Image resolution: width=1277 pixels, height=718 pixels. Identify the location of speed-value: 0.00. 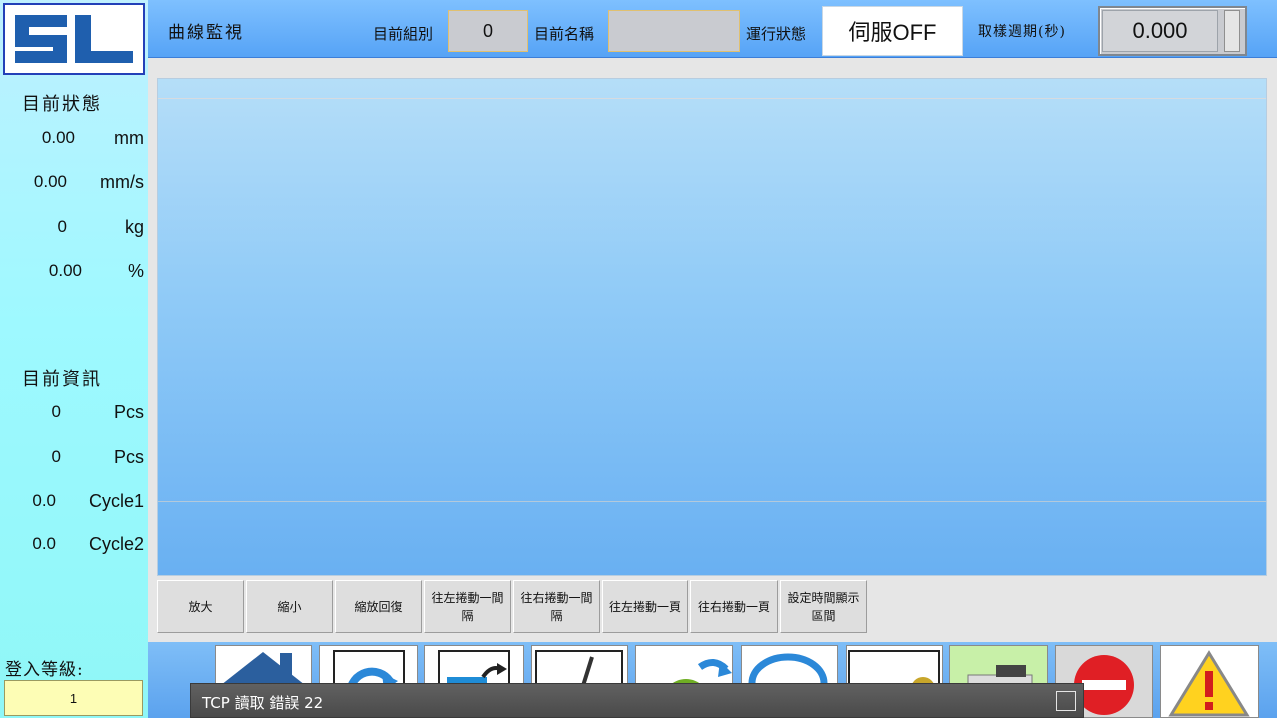
(50, 181).